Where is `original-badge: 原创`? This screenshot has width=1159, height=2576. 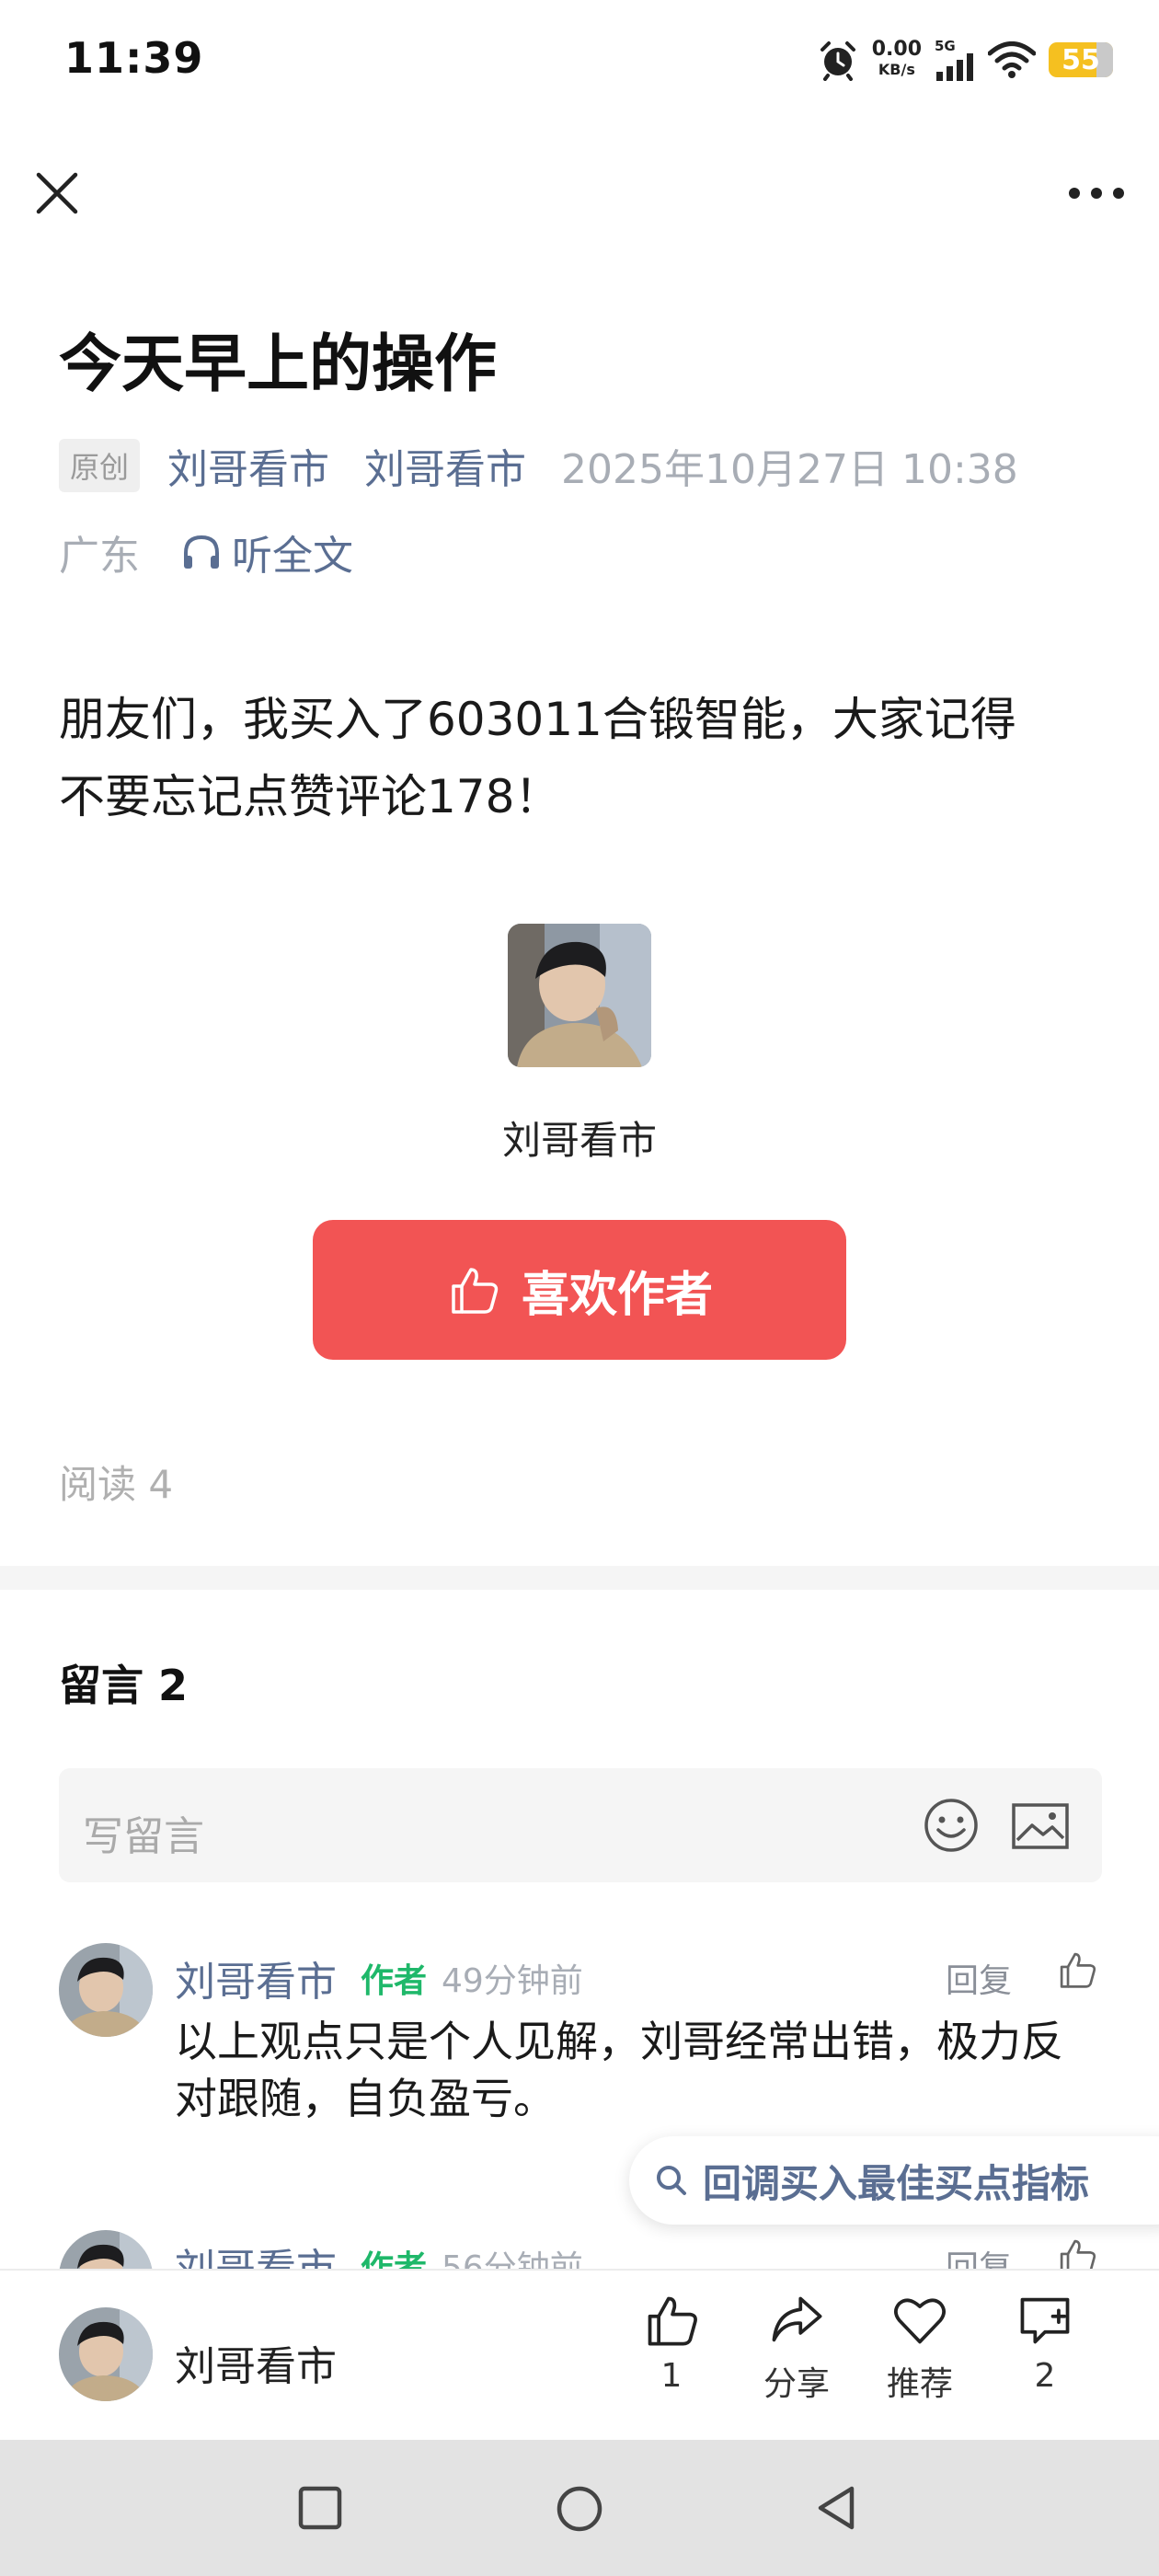 original-badge: 原创 is located at coordinates (100, 465).